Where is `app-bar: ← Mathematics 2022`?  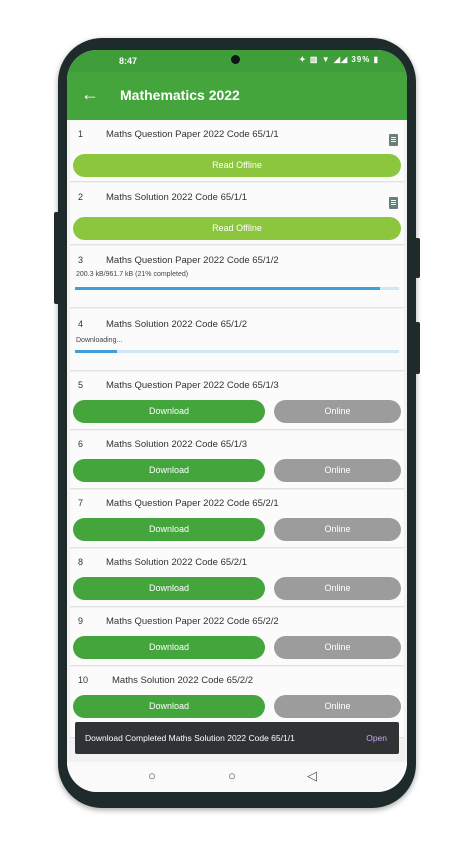
app-bar: ← Mathematics 2022 is located at coordinates (237, 96).